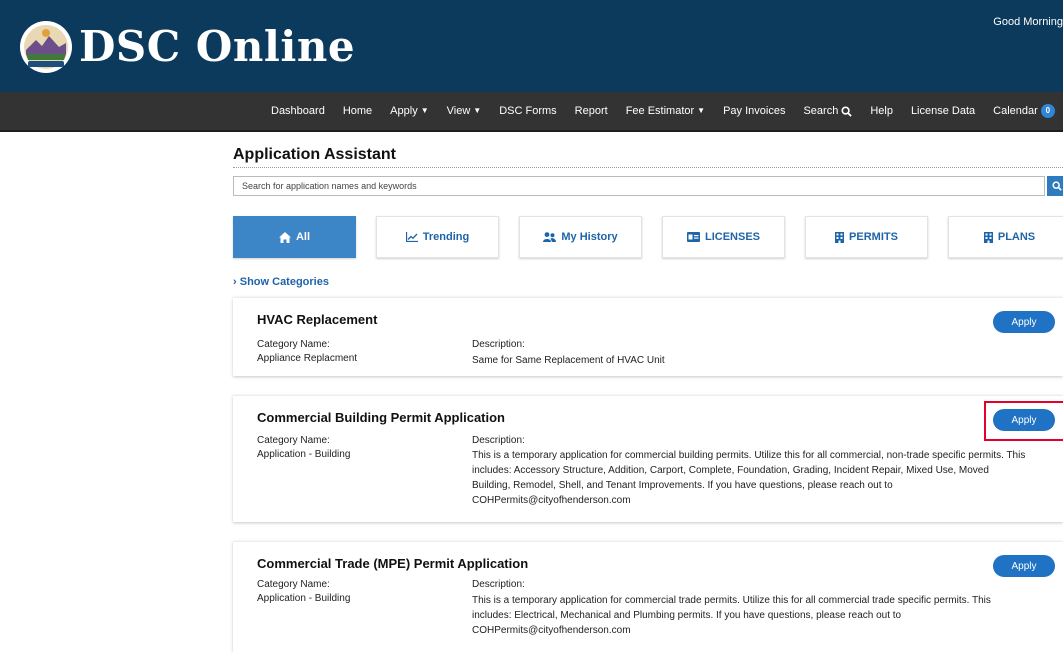 The height and width of the screenshot is (652, 1063). I want to click on nav-fee-estimator: Fee Estimator ▼, so click(665, 111).